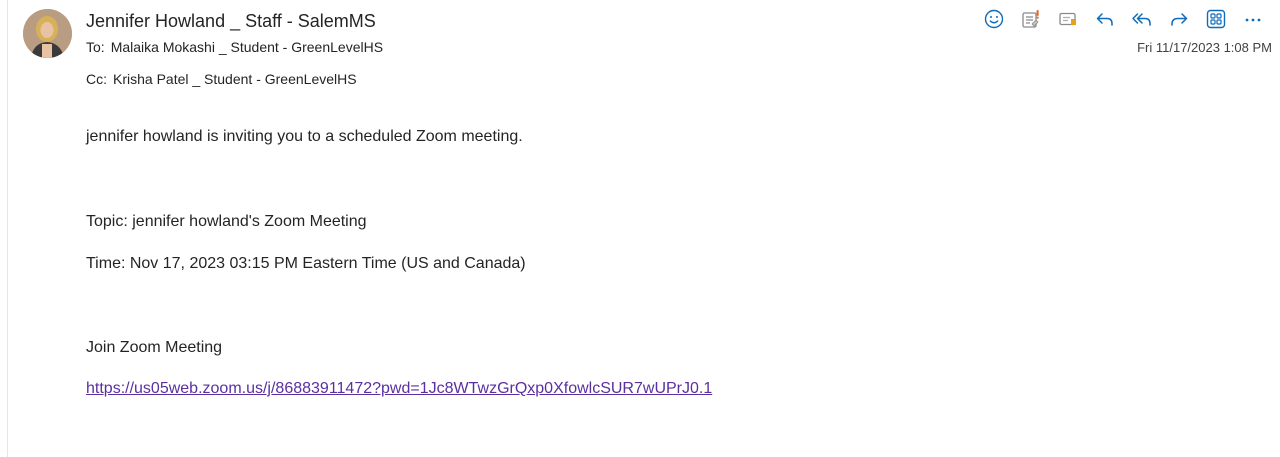 The image size is (1280, 457). What do you see at coordinates (1204, 47) in the screenshot?
I see `sent-date: Fri 11/17/2023 1:08 PM` at bounding box center [1204, 47].